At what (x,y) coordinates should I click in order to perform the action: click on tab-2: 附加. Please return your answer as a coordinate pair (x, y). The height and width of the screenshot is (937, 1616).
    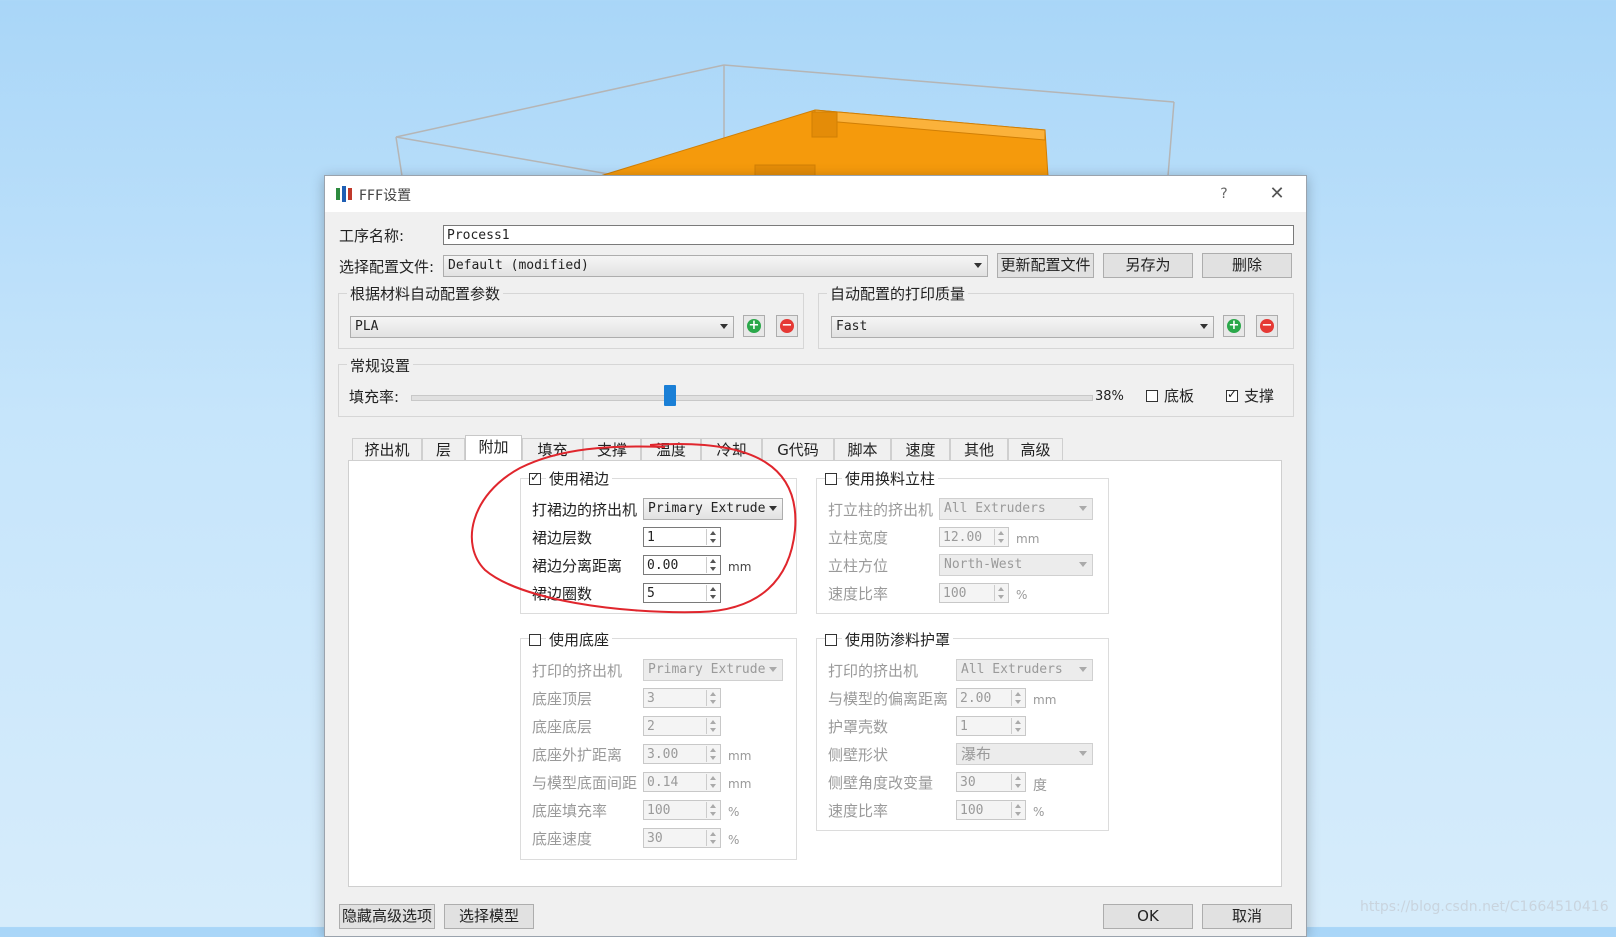
    Looking at the image, I should click on (493, 448).